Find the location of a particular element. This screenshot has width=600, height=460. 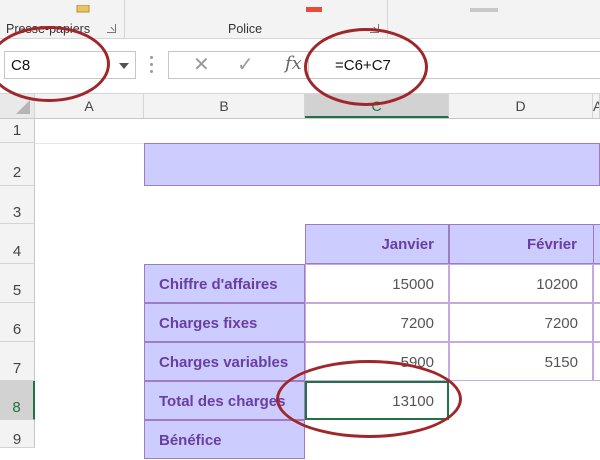

month-header-fevrier: Février is located at coordinates (524, 244).